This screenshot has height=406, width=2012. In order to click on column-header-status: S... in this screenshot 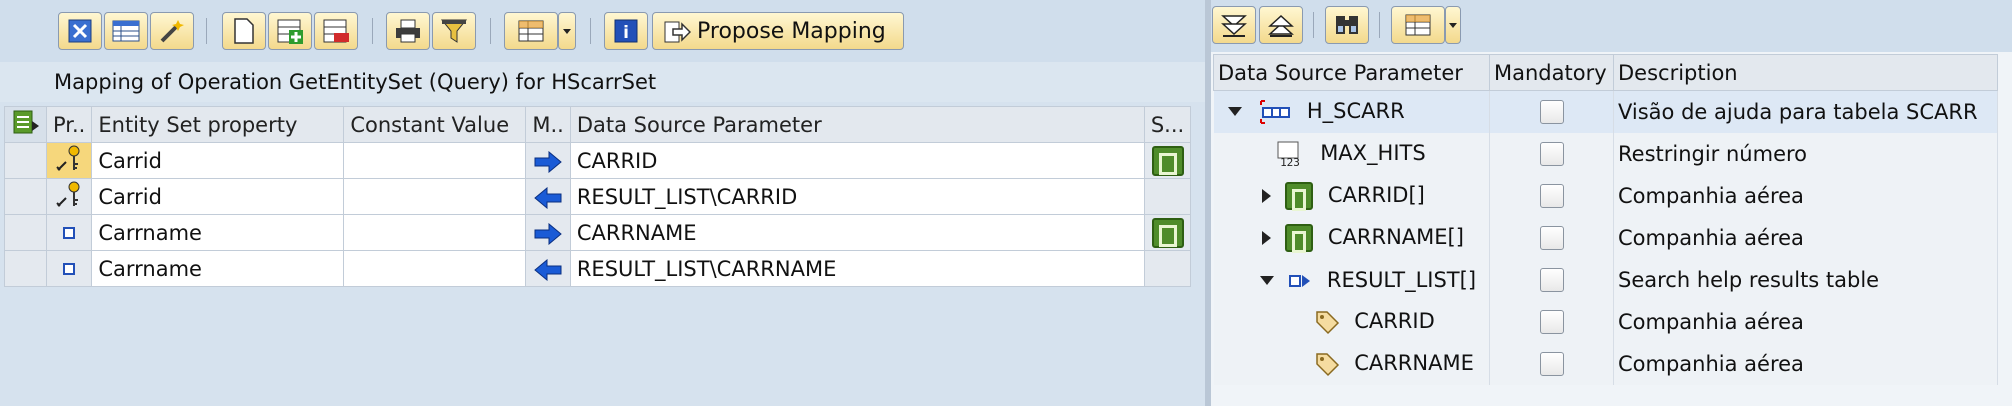, I will do `click(1167, 124)`.